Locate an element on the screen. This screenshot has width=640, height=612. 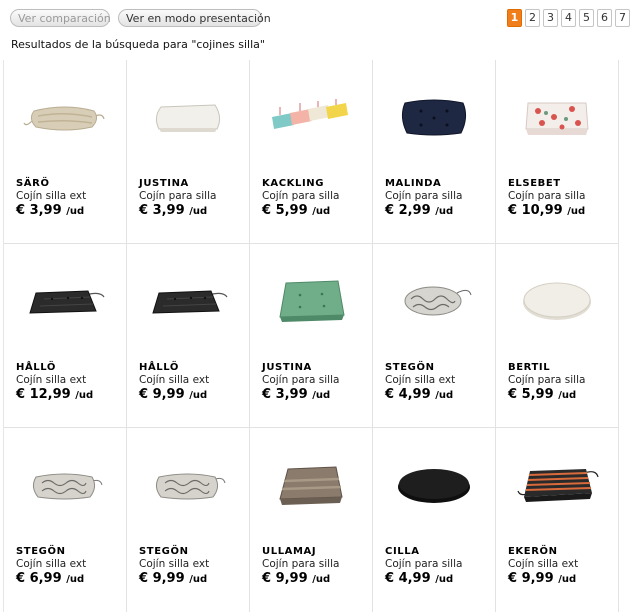
product-name: EKERÖN is located at coordinates (533, 551).